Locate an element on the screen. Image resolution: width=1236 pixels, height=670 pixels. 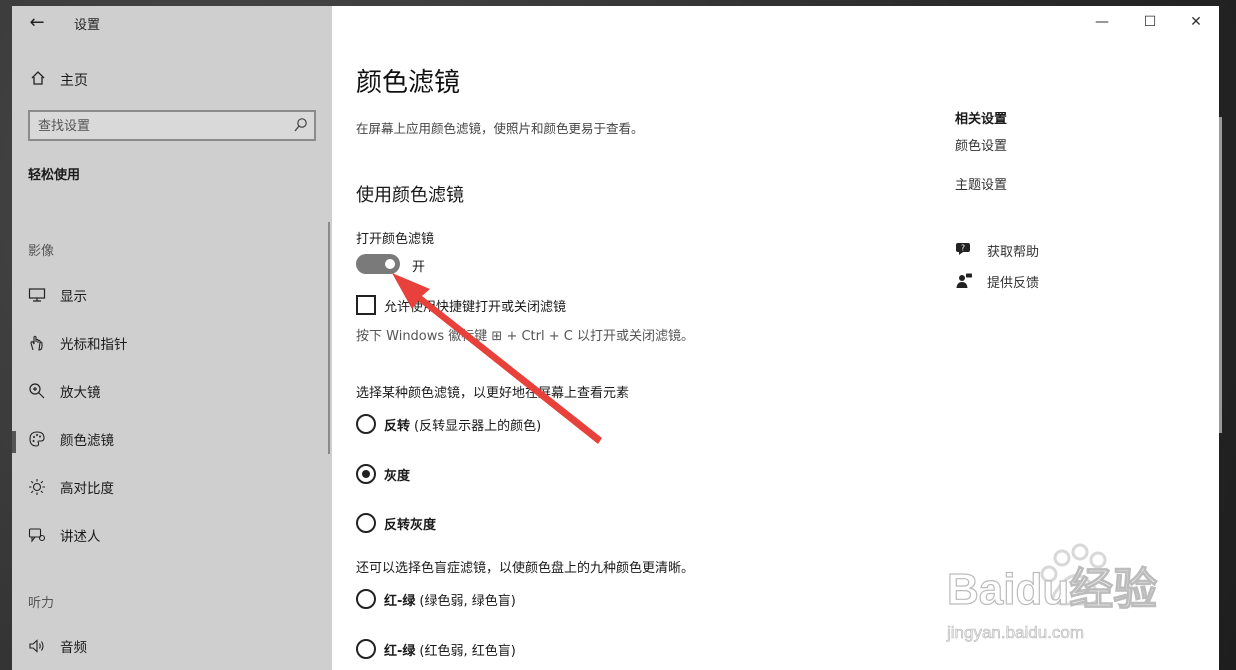
brightness-icon is located at coordinates (37, 487).